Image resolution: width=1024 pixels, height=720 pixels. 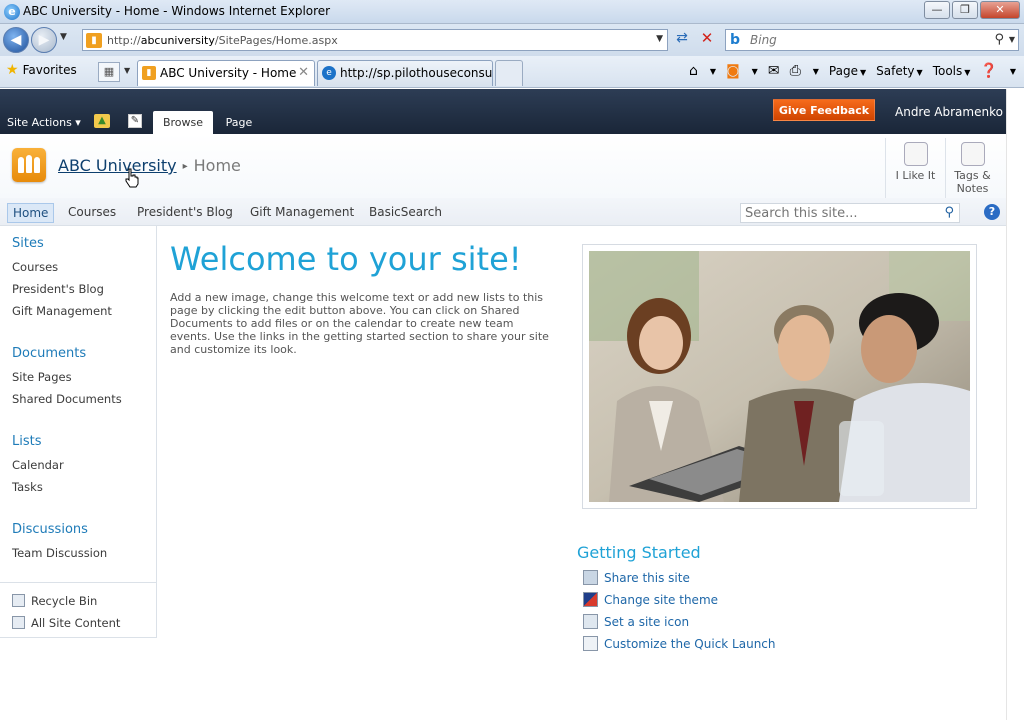 What do you see at coordinates (12, 70) in the screenshot?
I see `star-icon: ★` at bounding box center [12, 70].